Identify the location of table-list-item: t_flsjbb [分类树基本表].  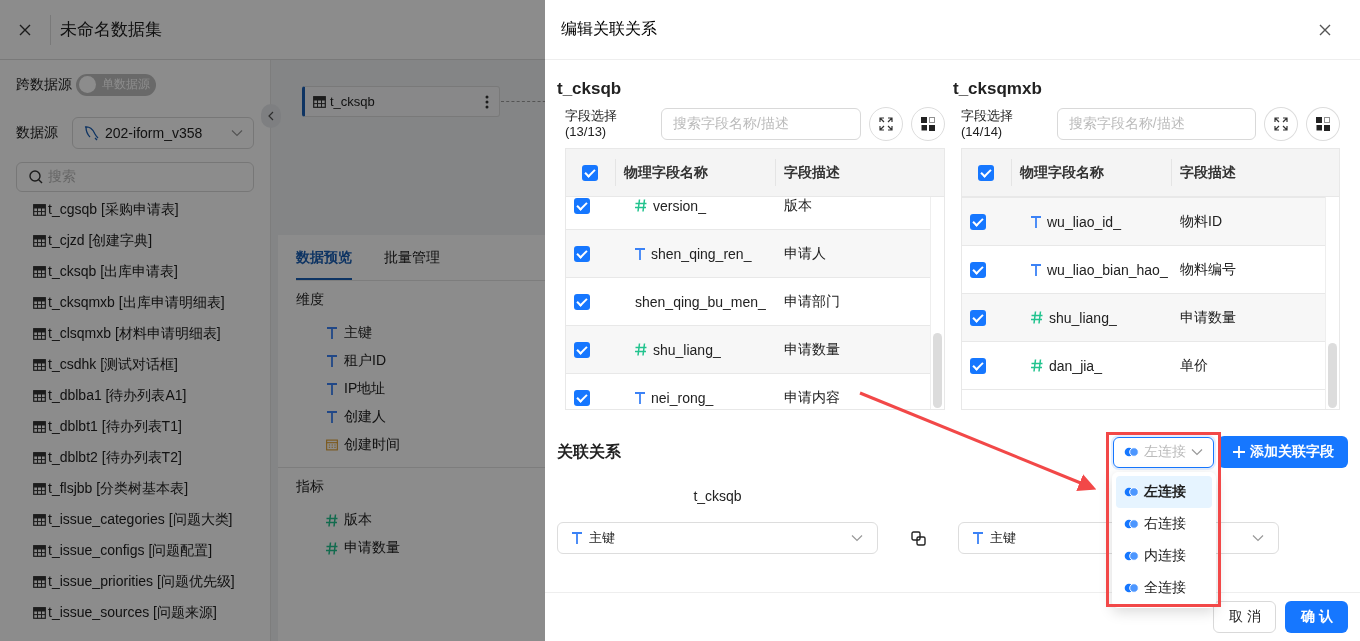
(118, 489).